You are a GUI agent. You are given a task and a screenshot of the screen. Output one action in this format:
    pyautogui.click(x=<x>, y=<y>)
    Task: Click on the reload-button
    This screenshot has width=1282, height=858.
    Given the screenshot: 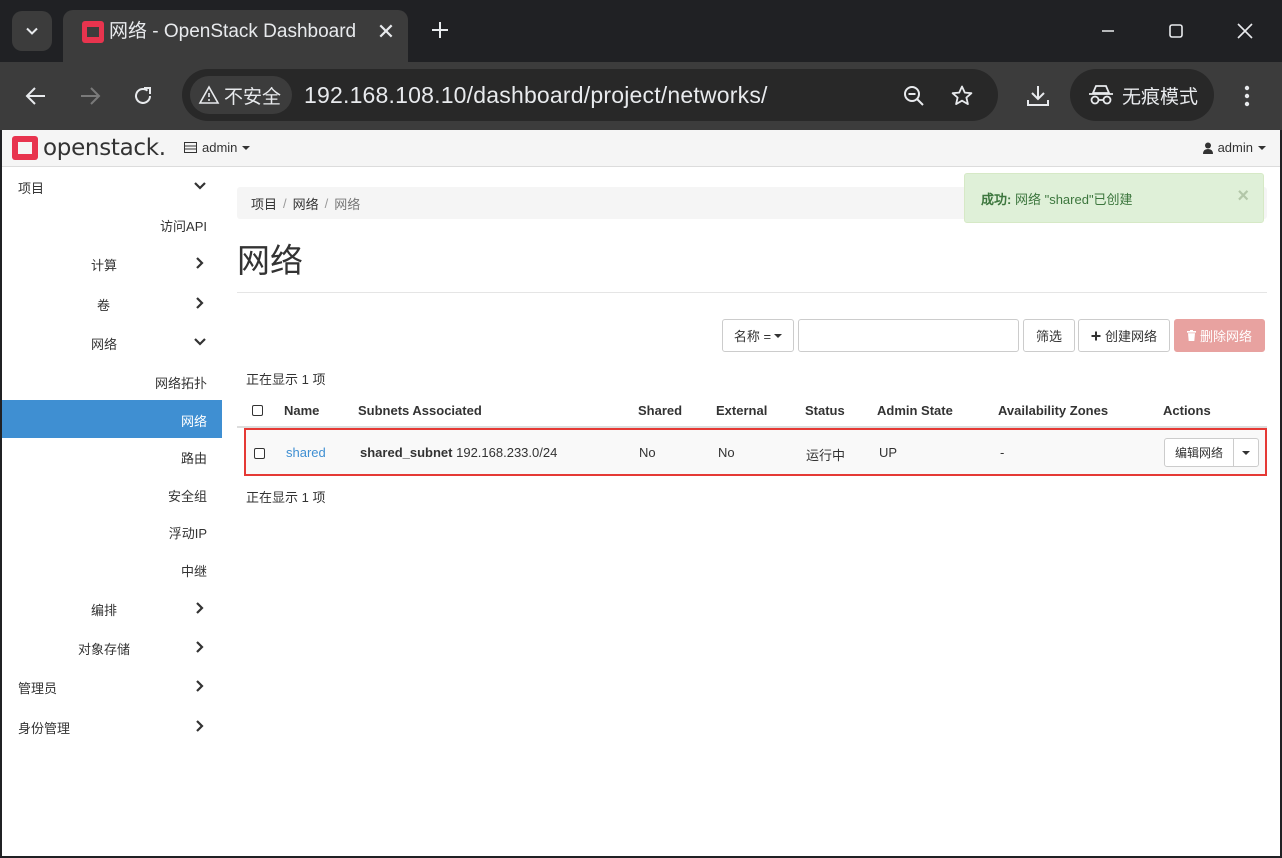 What is the action you would take?
    pyautogui.click(x=143, y=96)
    